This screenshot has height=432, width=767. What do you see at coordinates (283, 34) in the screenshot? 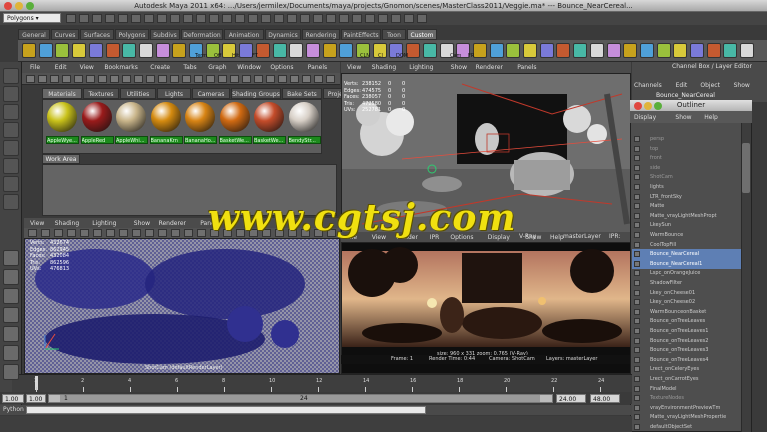
I see `shelf-tab-dynamics: Dynamics` at bounding box center [283, 34].